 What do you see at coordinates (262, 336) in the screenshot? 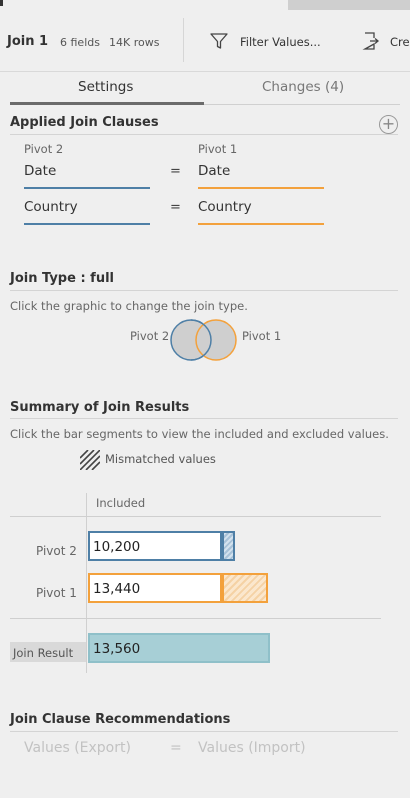
I see `venn-right-label: Pivot 1` at bounding box center [262, 336].